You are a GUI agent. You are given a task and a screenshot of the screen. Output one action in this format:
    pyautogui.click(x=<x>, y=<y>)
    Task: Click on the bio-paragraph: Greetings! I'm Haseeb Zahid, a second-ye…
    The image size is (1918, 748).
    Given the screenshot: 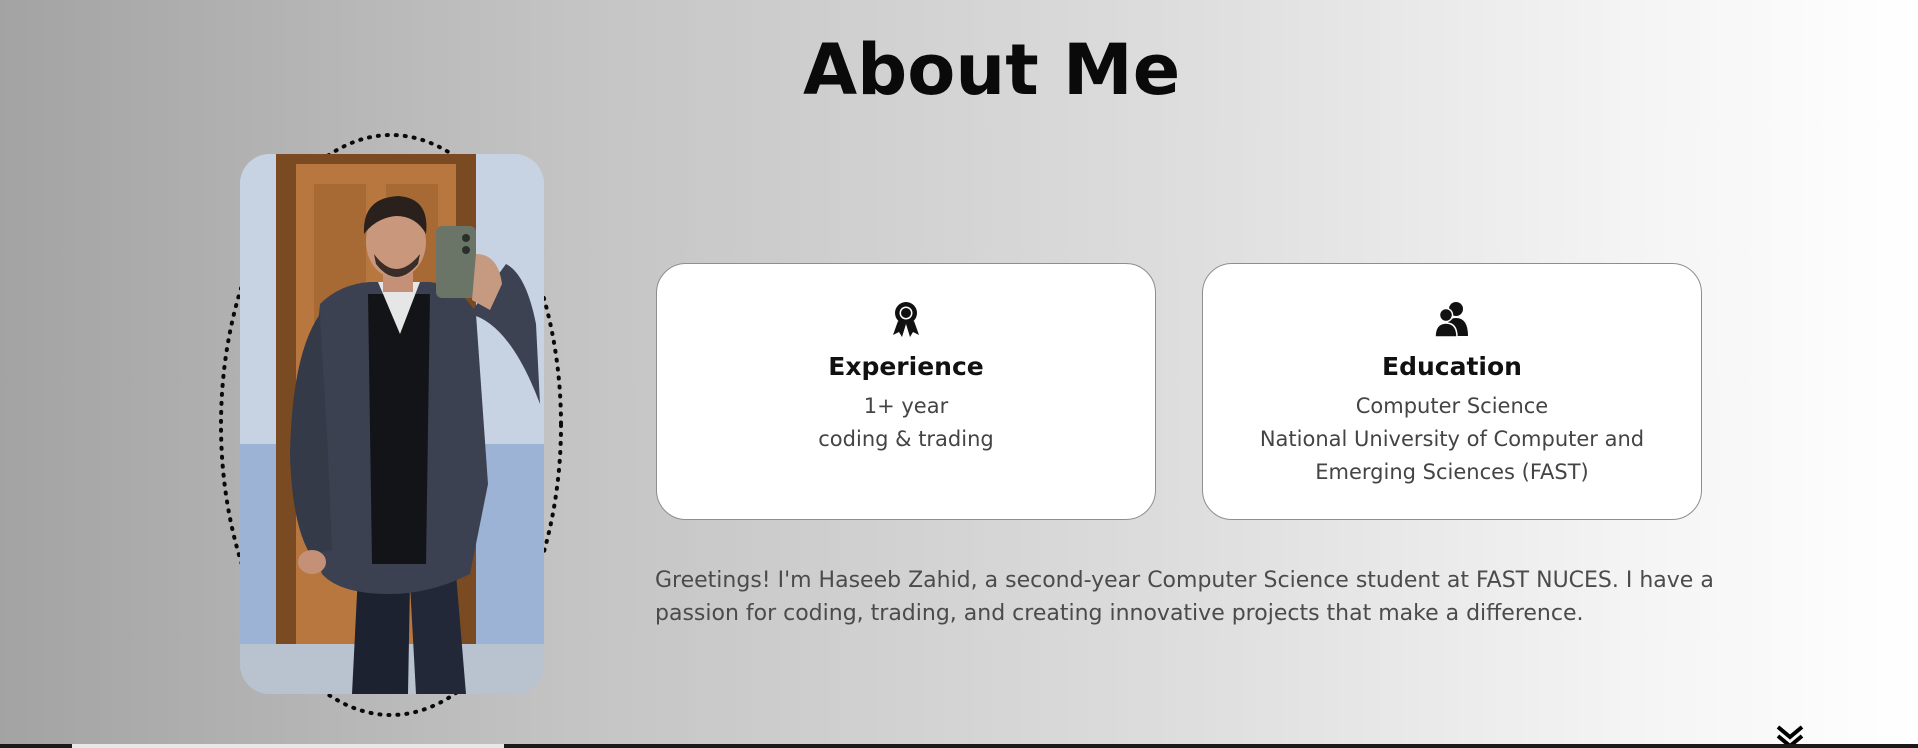 What is the action you would take?
    pyautogui.click(x=1184, y=597)
    